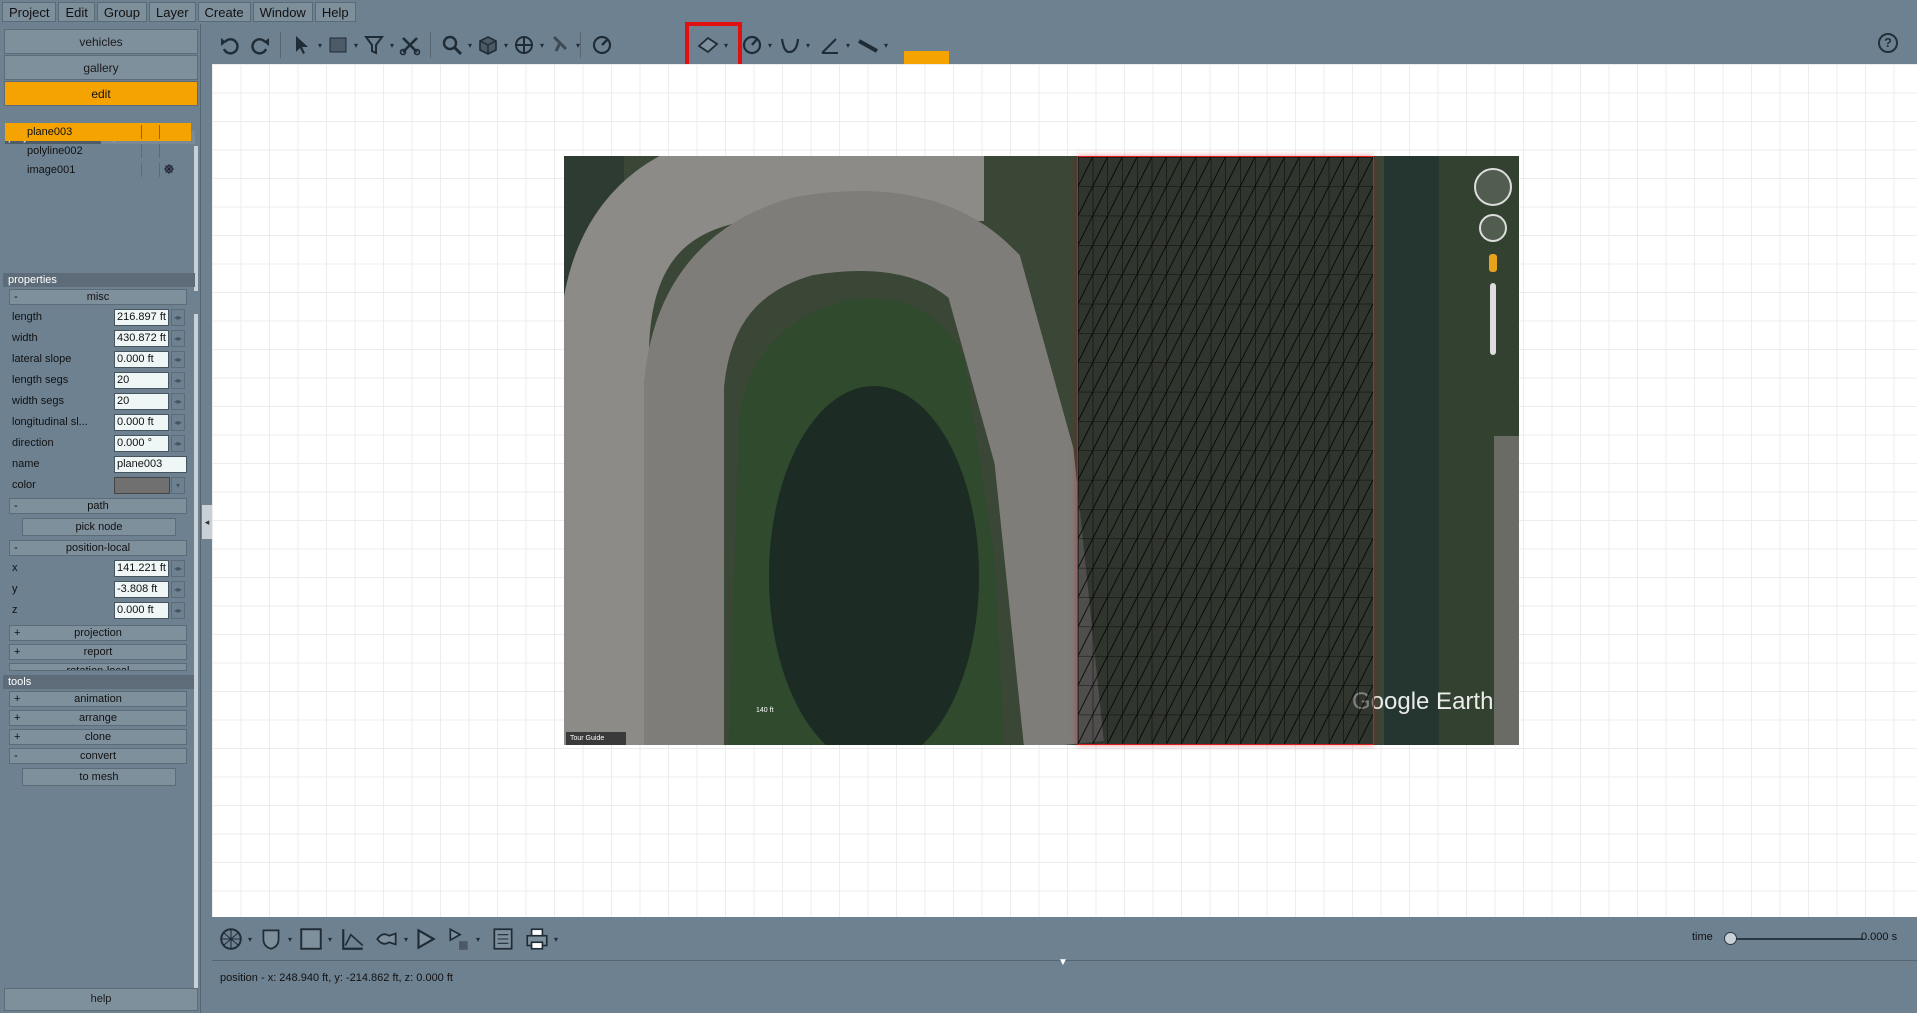 The height and width of the screenshot is (1013, 1917). What do you see at coordinates (234, 939) in the screenshot?
I see `render-mode-button: ▾` at bounding box center [234, 939].